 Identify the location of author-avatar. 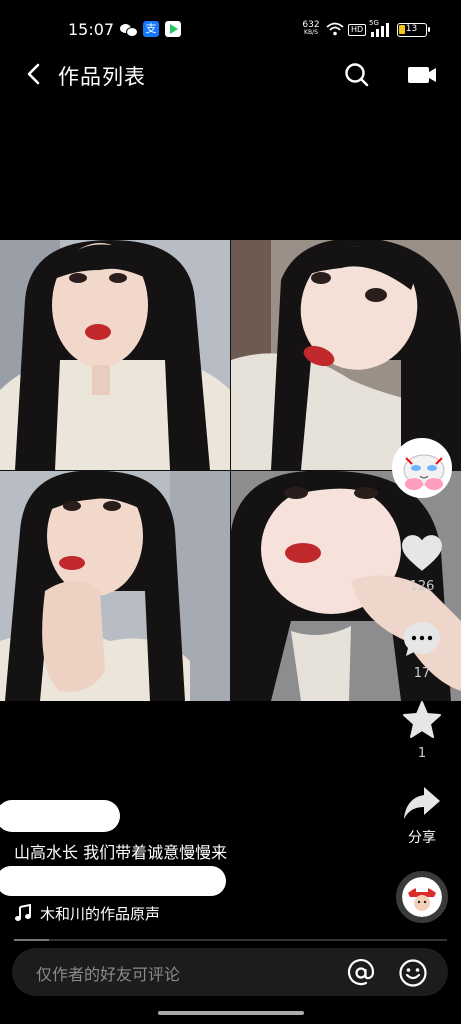
(422, 468).